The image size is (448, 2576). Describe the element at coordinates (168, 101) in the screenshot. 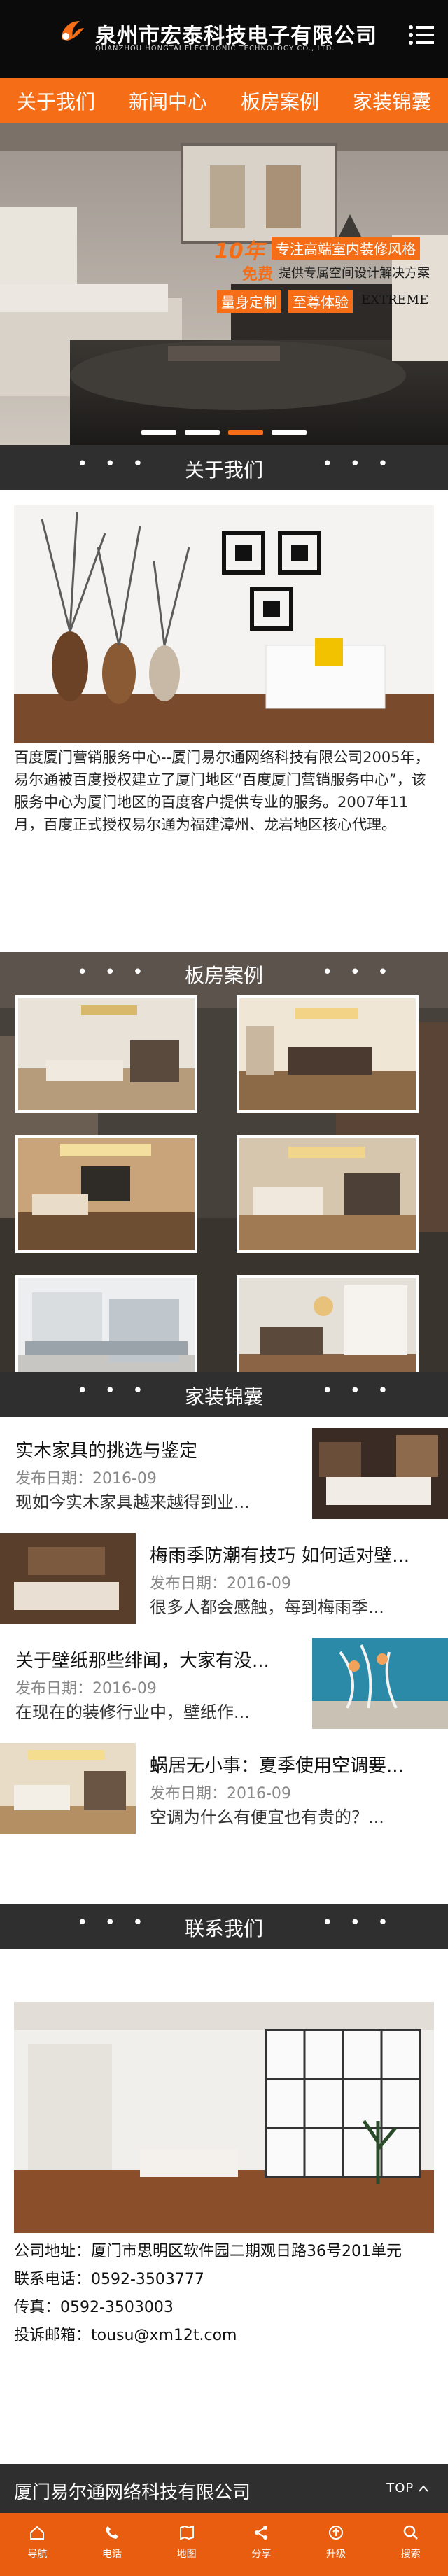

I see `nav-news: 新闻中心` at that location.